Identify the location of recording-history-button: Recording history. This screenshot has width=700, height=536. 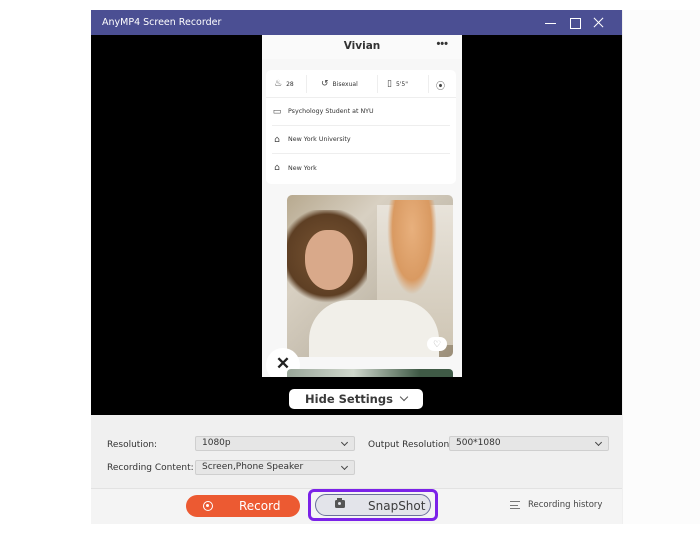
(556, 505).